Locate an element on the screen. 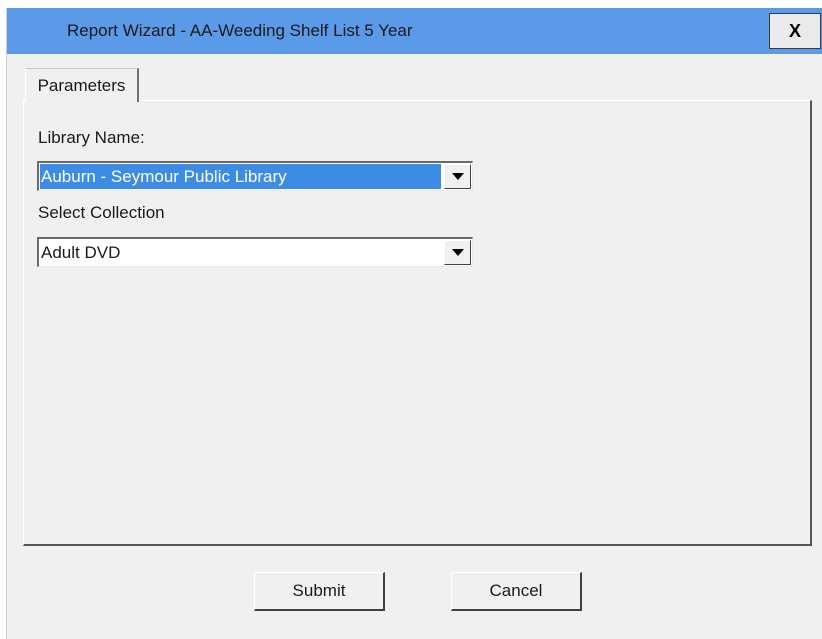 This screenshot has height=639, width=822. select-collection-label: Select Collection is located at coordinates (101, 212).